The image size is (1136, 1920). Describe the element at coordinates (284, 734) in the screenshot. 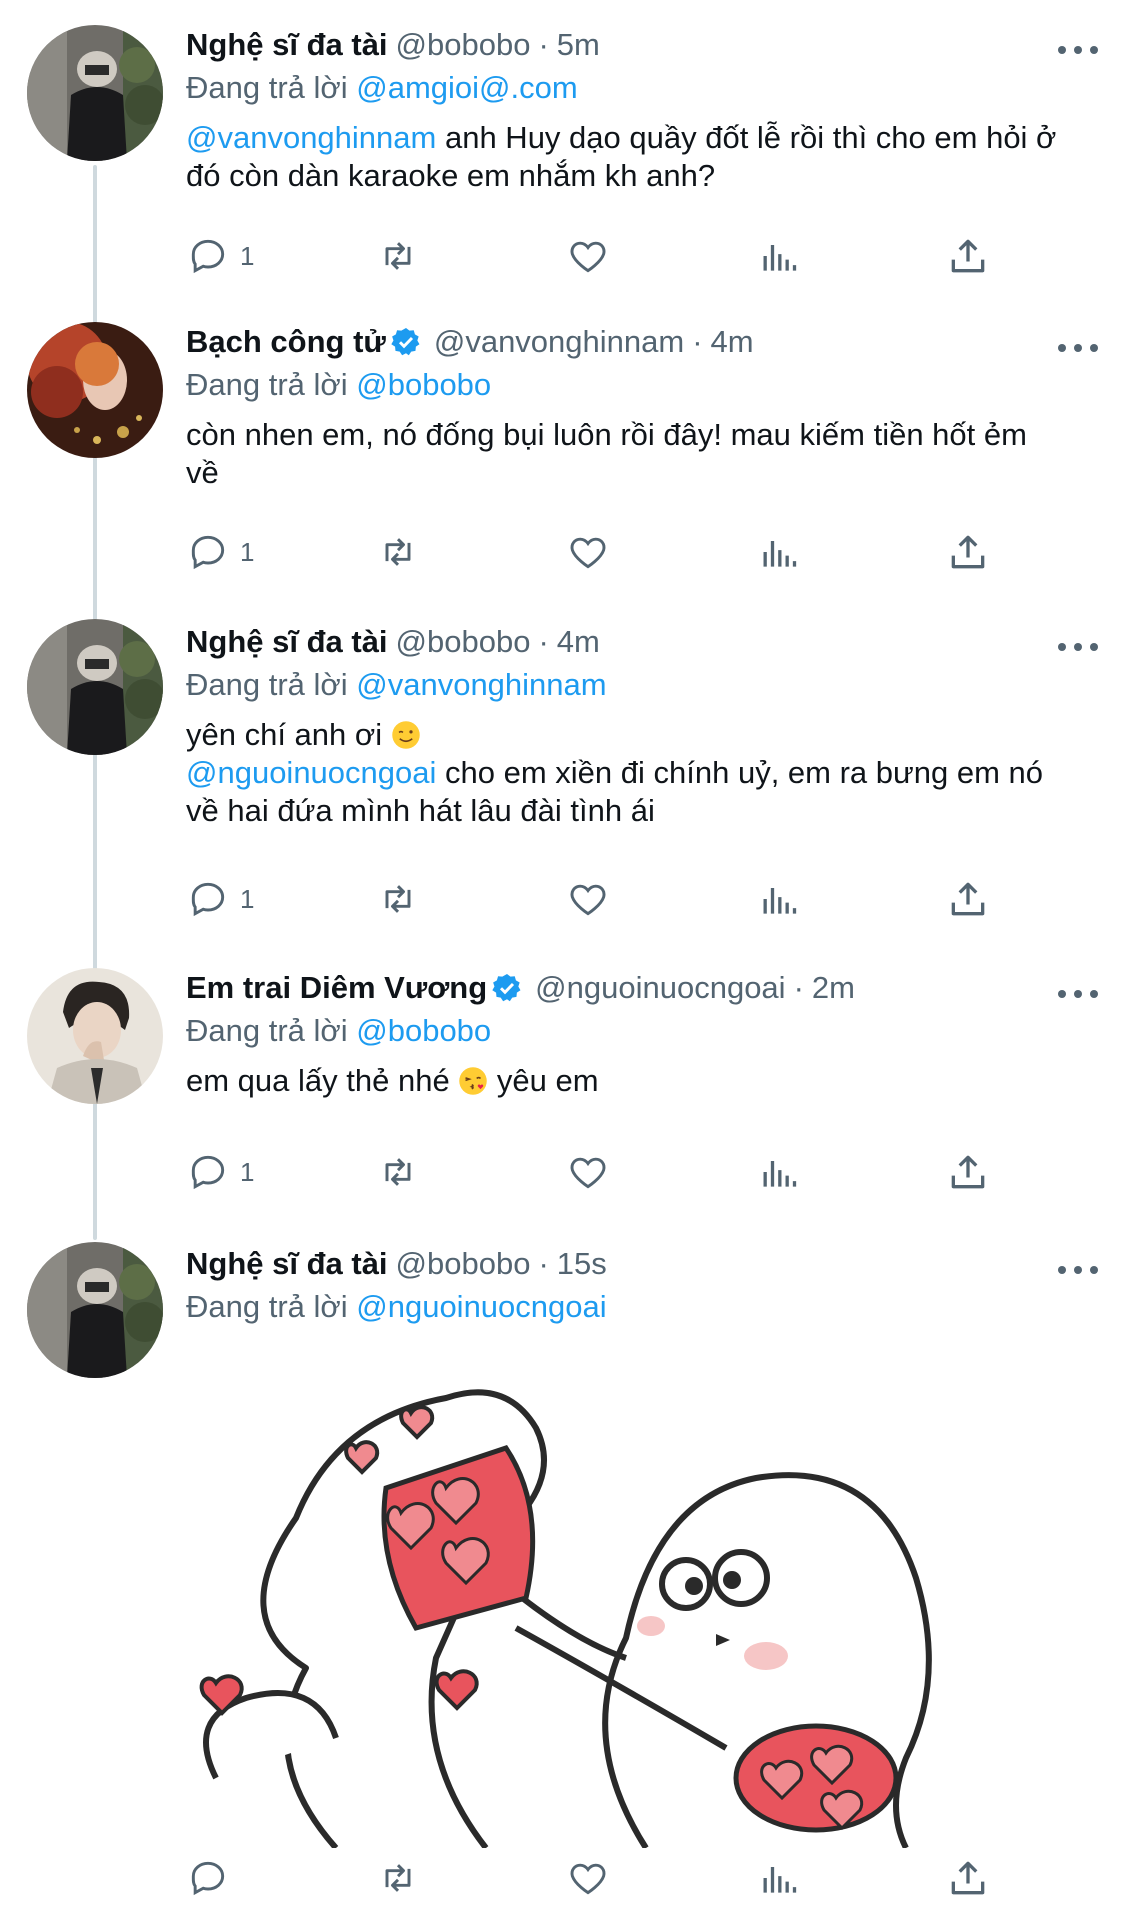

I see `tweet-text-line: yên chí anh ơi` at that location.